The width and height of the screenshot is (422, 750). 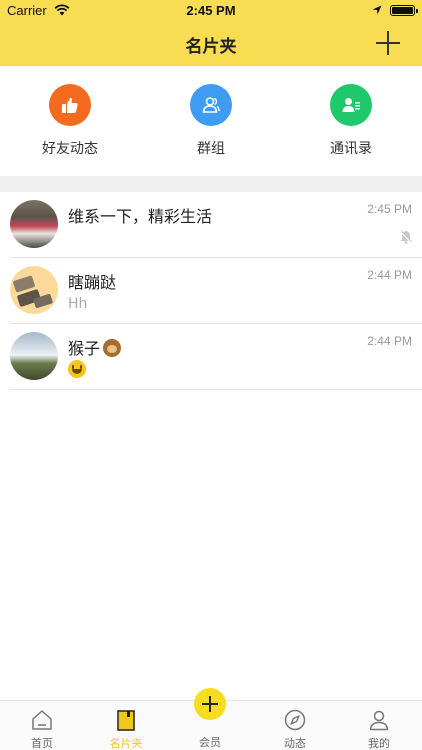 I want to click on conversation-item: 维系一下，精彩生活 2:45 PM, so click(x=211, y=225).